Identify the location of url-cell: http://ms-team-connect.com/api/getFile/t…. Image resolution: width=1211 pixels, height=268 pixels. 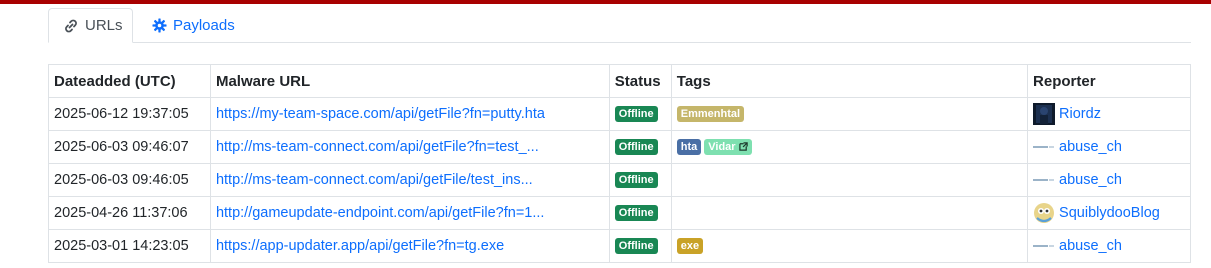
(409, 180).